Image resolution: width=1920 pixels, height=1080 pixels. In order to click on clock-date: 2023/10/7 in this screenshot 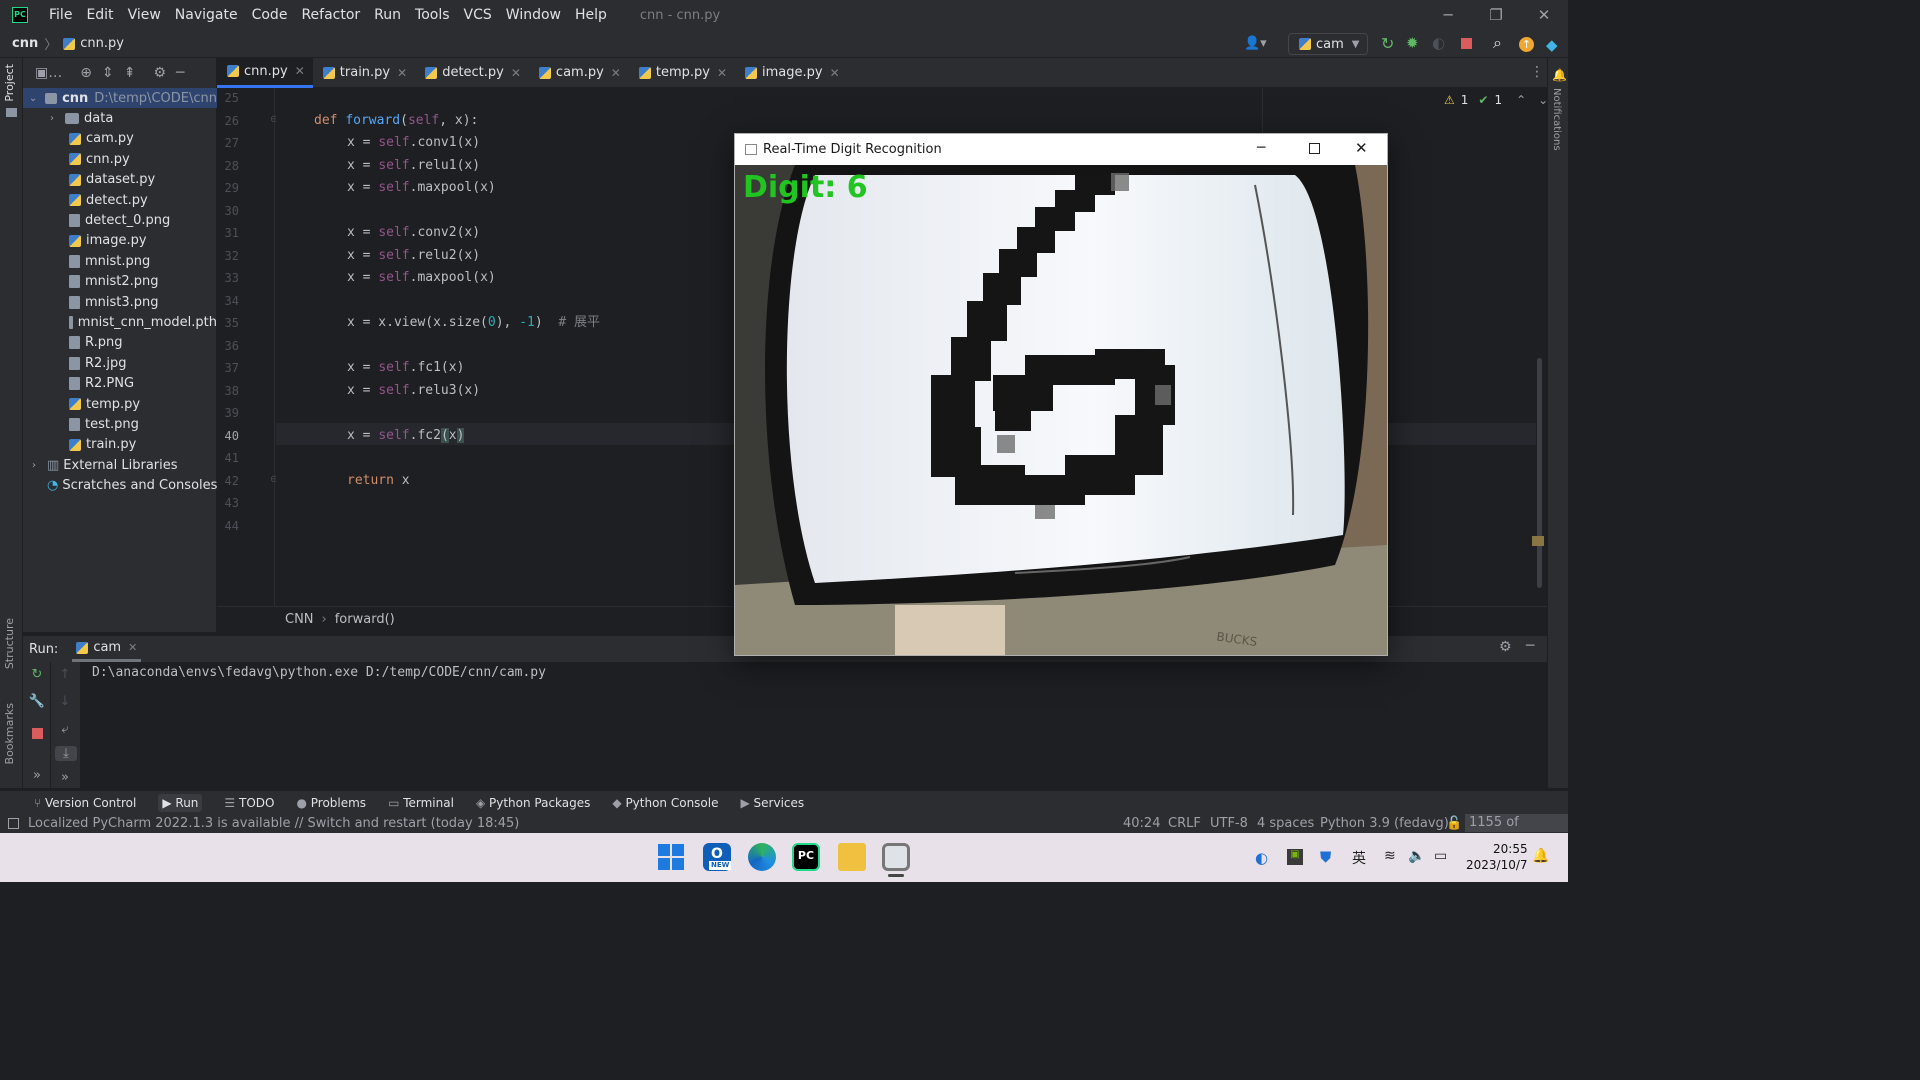, I will do `click(1497, 865)`.